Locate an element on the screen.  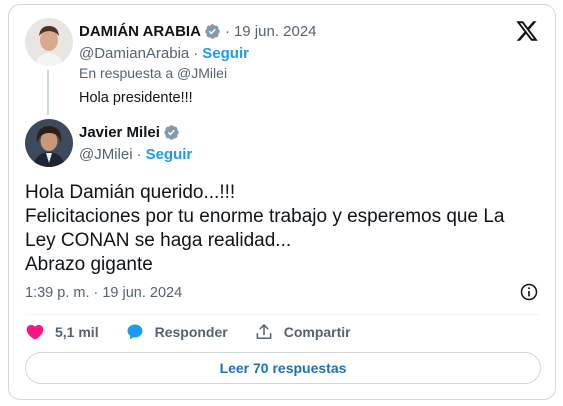
share-icon is located at coordinates (264, 331).